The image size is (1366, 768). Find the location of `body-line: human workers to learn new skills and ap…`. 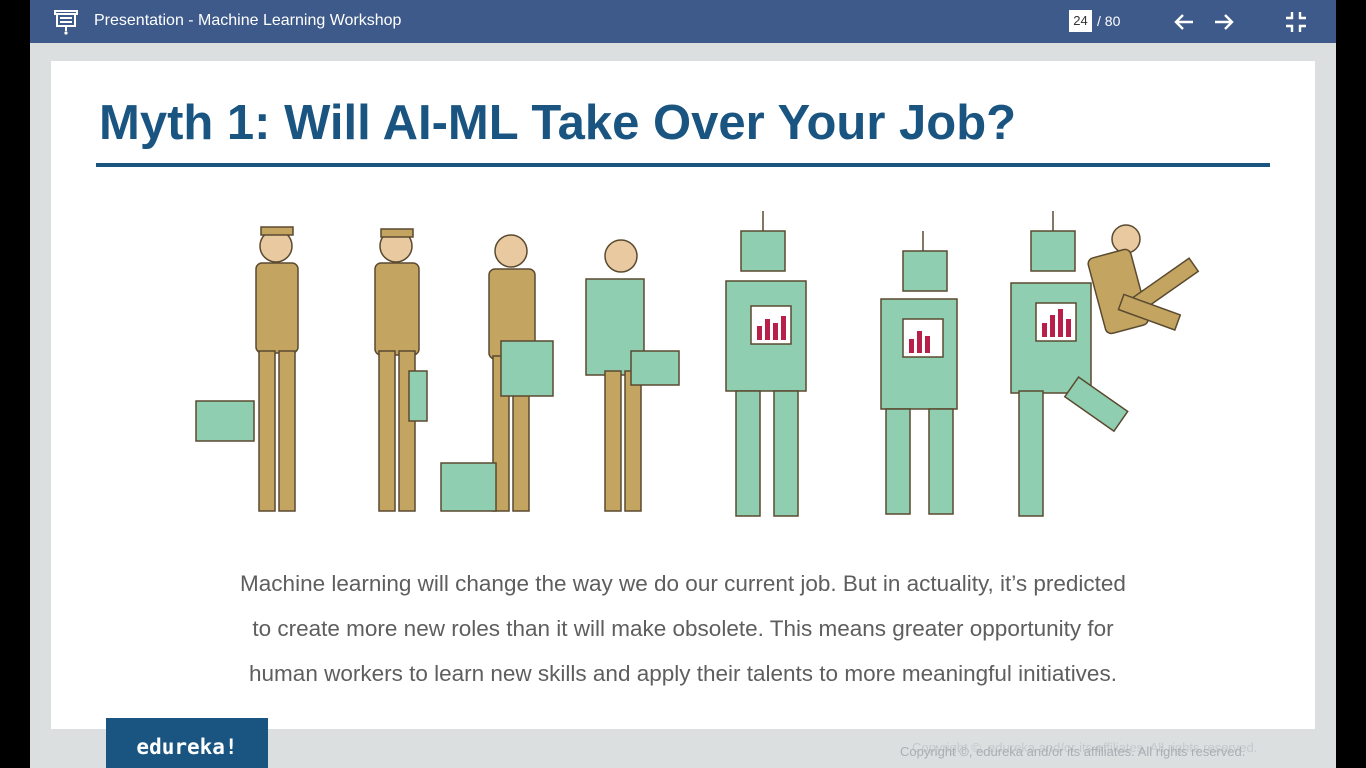

body-line: human workers to learn new skills and ap… is located at coordinates (683, 673).